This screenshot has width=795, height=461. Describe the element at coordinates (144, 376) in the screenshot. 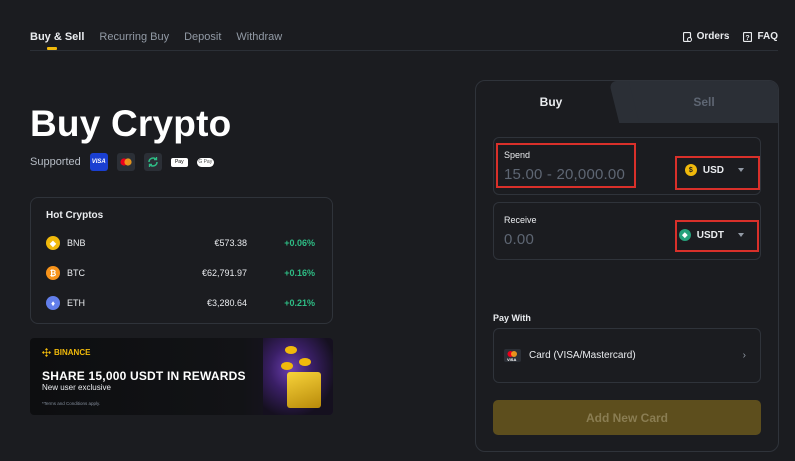

I see `banner-title: SHARE 15,000 USDT IN REWARDS` at that location.